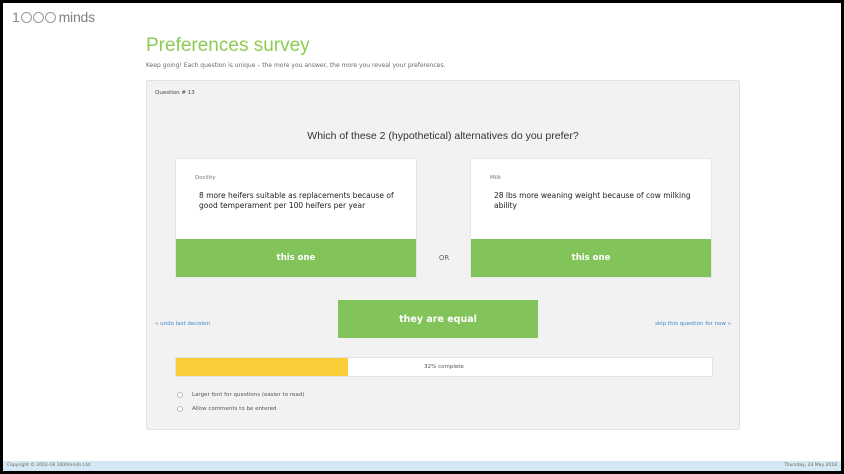 The image size is (844, 474). What do you see at coordinates (180, 395) in the screenshot?
I see `larger-font-checkbox` at bounding box center [180, 395].